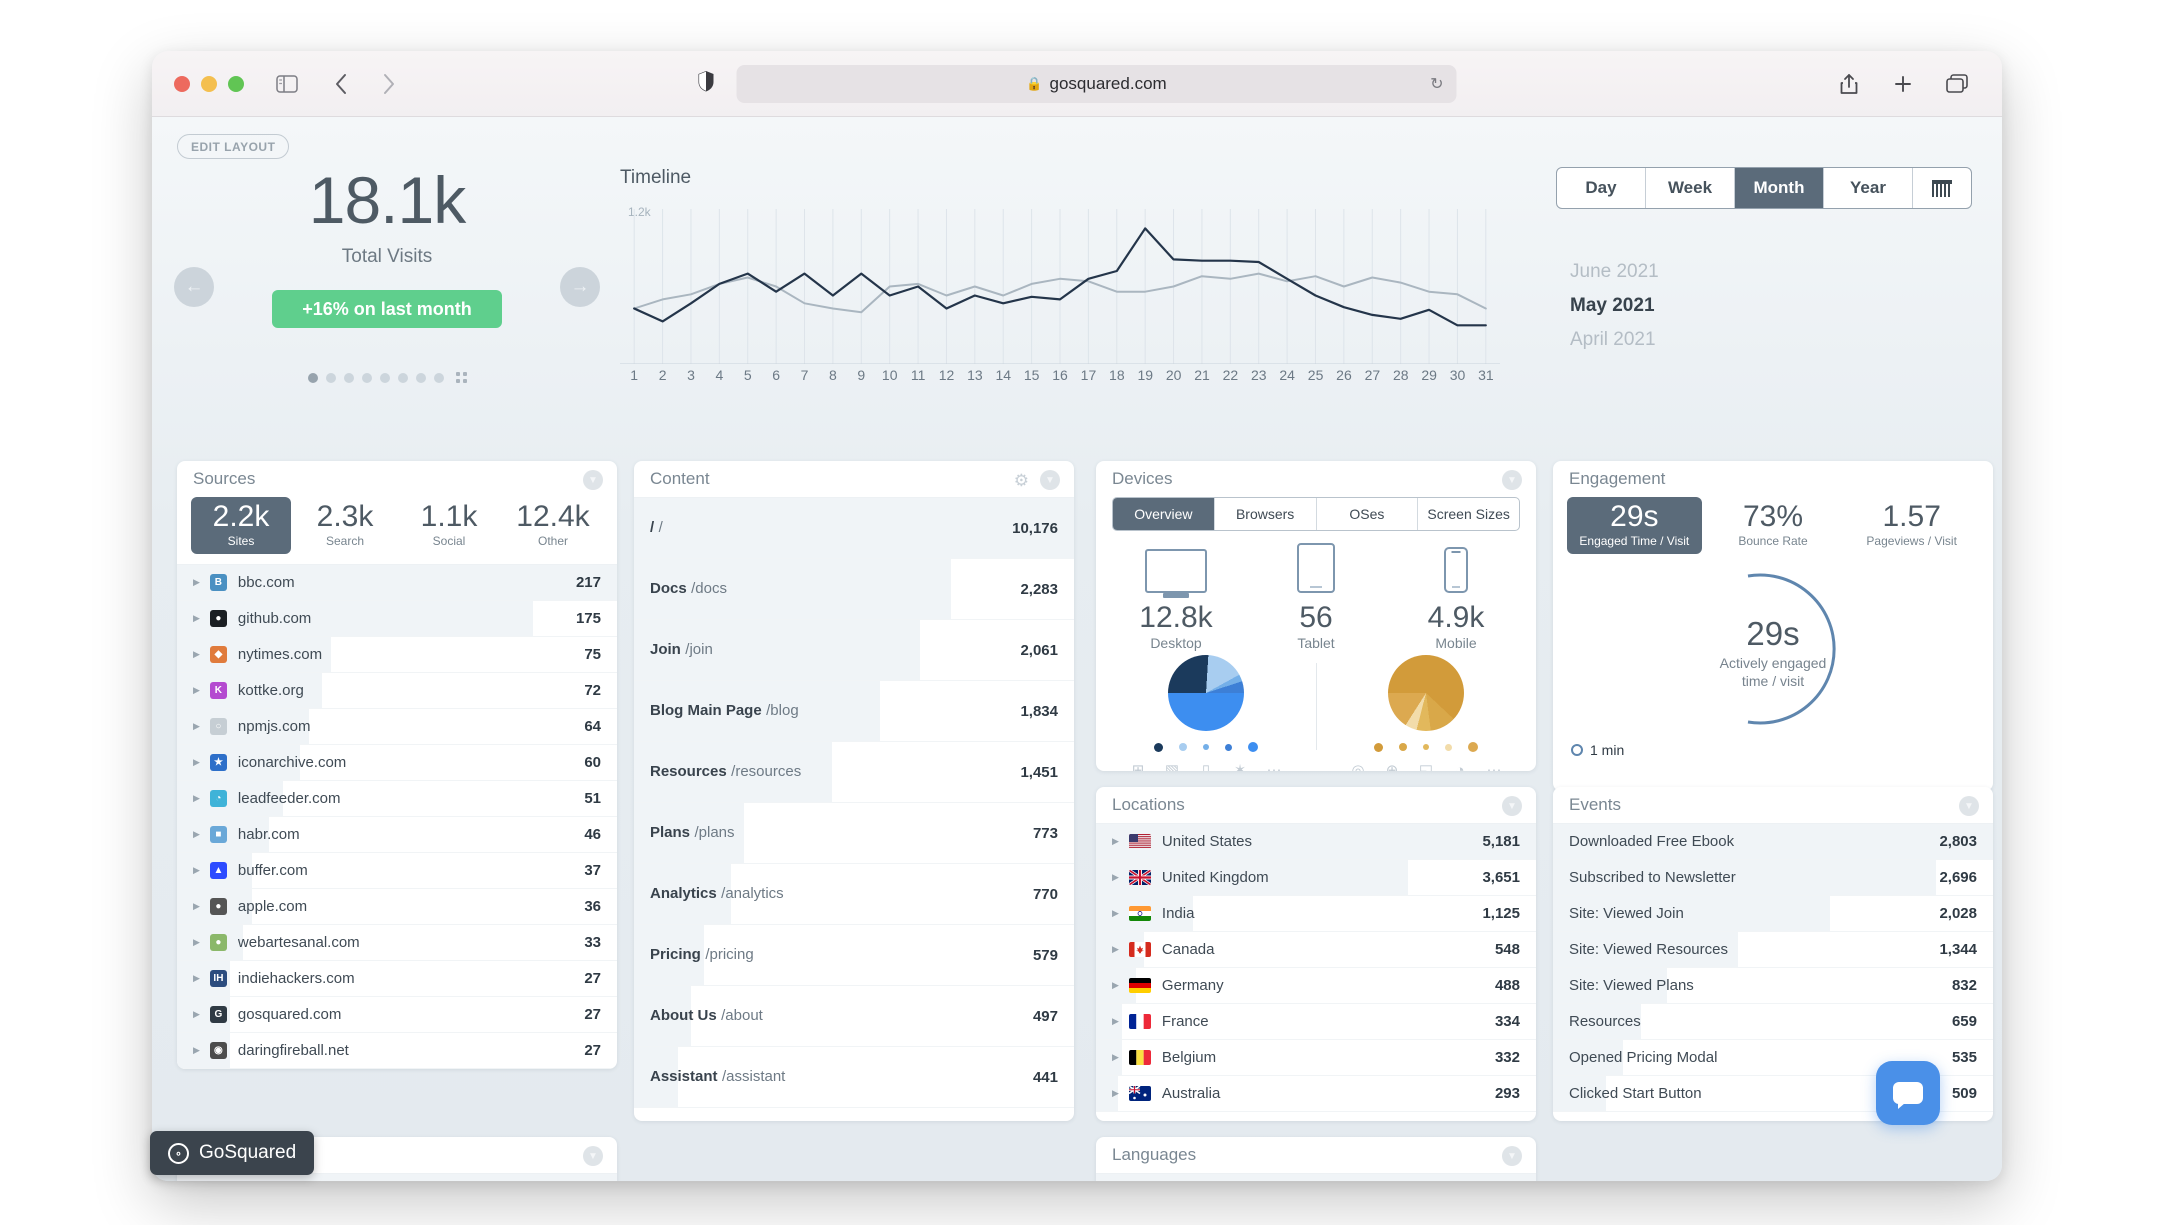 The height and width of the screenshot is (1225, 2160). Describe the element at coordinates (397, 870) in the screenshot. I see `table-row: ▶ ▲ buffer.com 37` at that location.